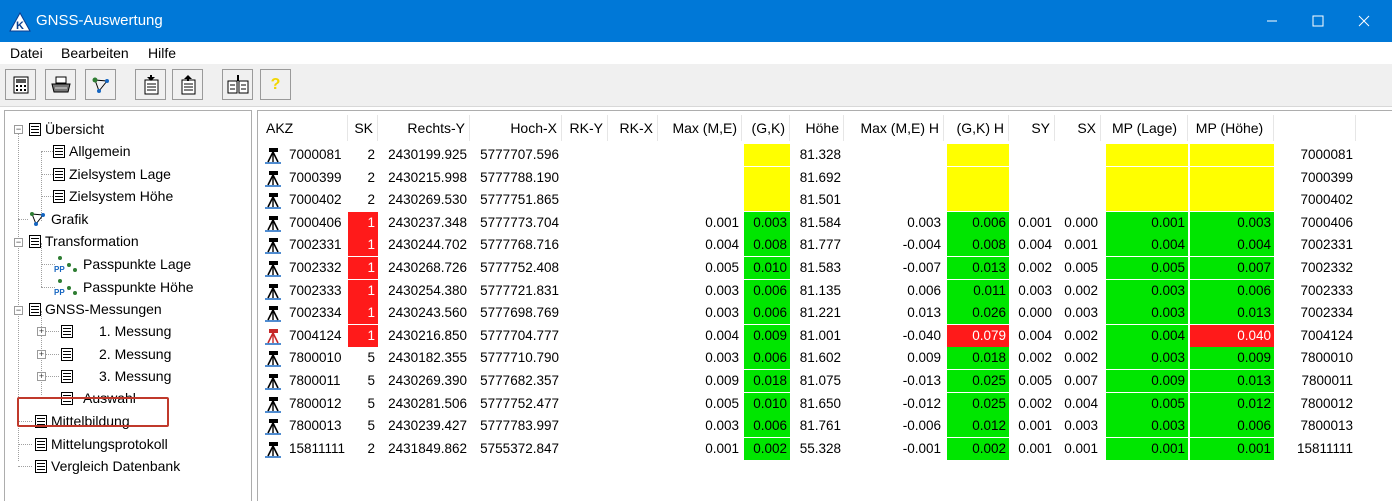 This screenshot has width=1392, height=501. What do you see at coordinates (1147, 426) in the screenshot?
I see `cell-mp-lage: 0.003` at bounding box center [1147, 426].